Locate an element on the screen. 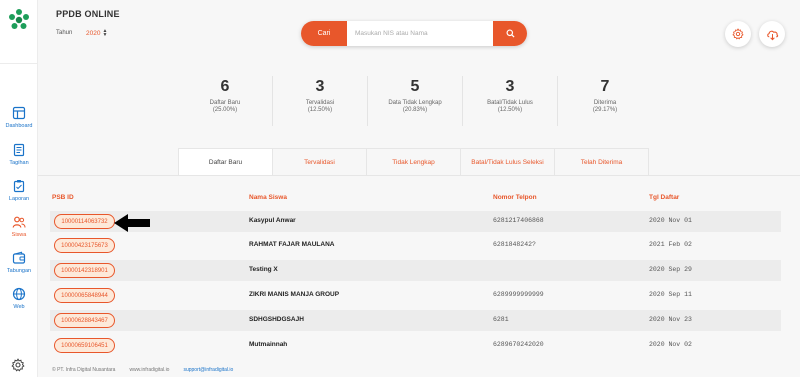 The width and height of the screenshot is (800, 377). student-name: Kasypul Anwar is located at coordinates (272, 220).